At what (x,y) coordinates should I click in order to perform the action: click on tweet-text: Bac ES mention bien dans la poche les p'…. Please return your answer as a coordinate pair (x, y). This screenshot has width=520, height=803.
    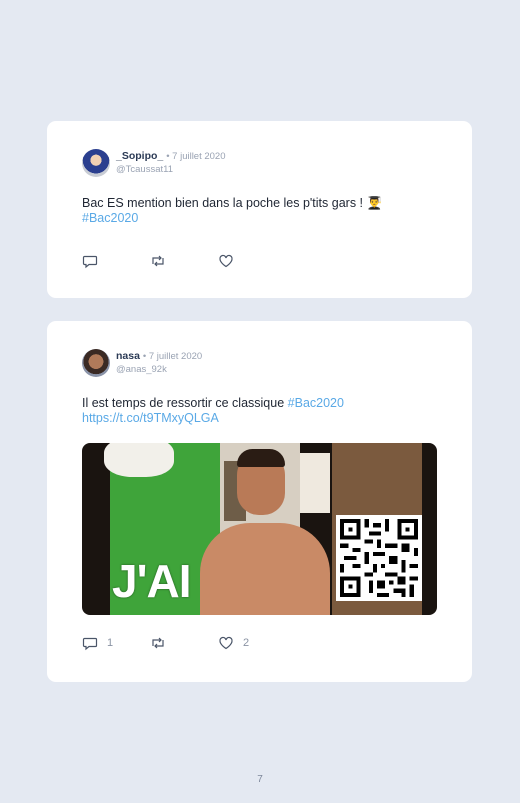
    Looking at the image, I should click on (232, 210).